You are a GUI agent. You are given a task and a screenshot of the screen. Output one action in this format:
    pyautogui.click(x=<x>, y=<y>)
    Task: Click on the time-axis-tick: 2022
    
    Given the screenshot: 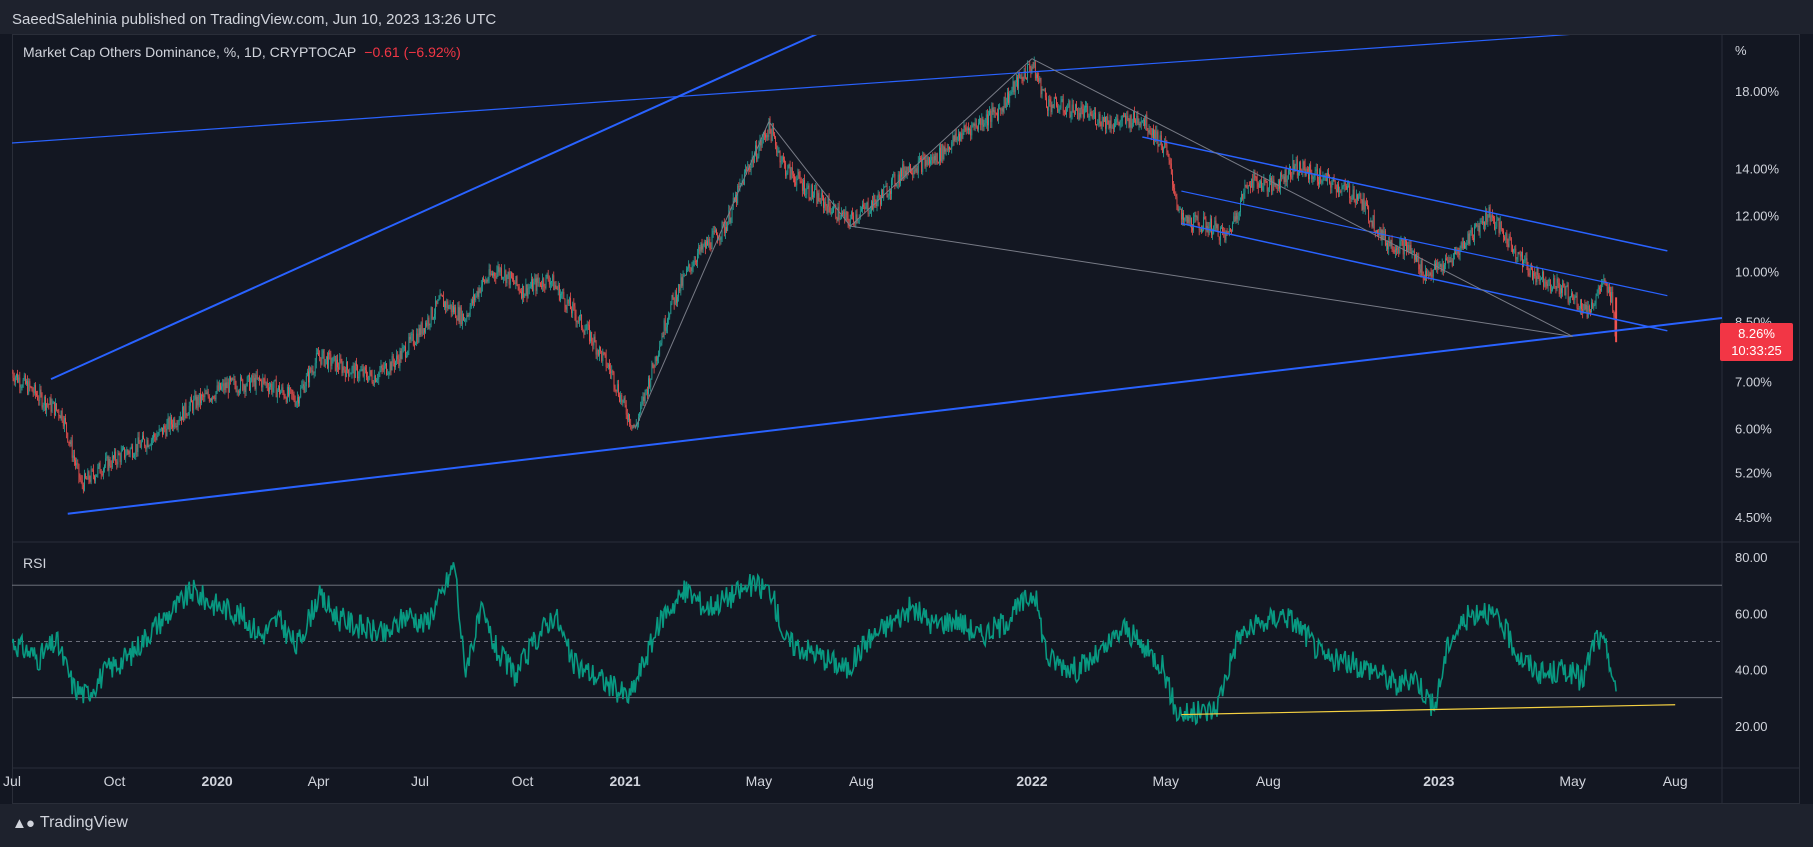 What is the action you would take?
    pyautogui.click(x=1031, y=781)
    